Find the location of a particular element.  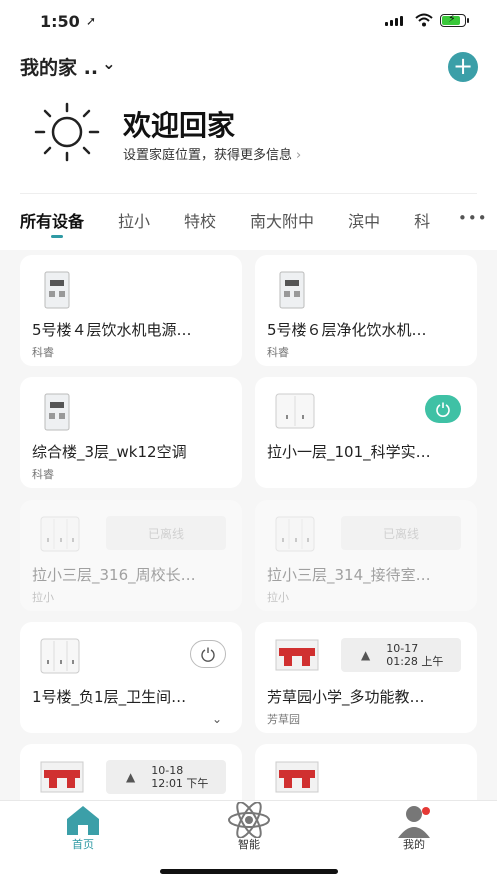

timer-badge: ▲ 10-17 01:28 上午 is located at coordinates (401, 655).